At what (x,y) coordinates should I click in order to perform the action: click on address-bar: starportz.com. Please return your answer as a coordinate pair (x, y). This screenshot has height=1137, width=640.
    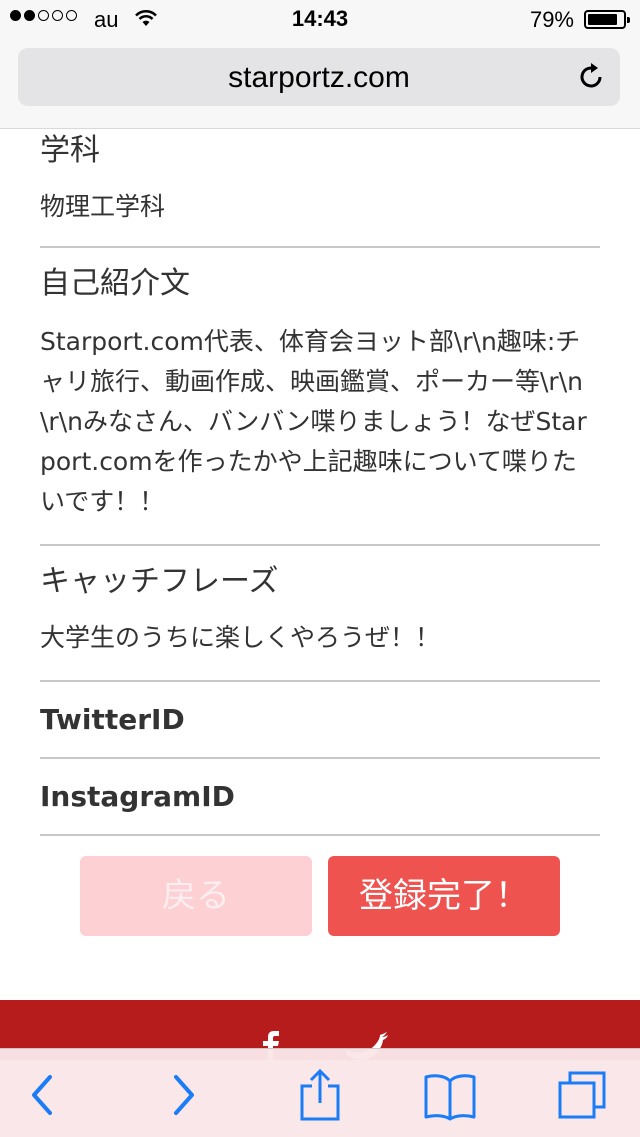
    Looking at the image, I should click on (319, 77).